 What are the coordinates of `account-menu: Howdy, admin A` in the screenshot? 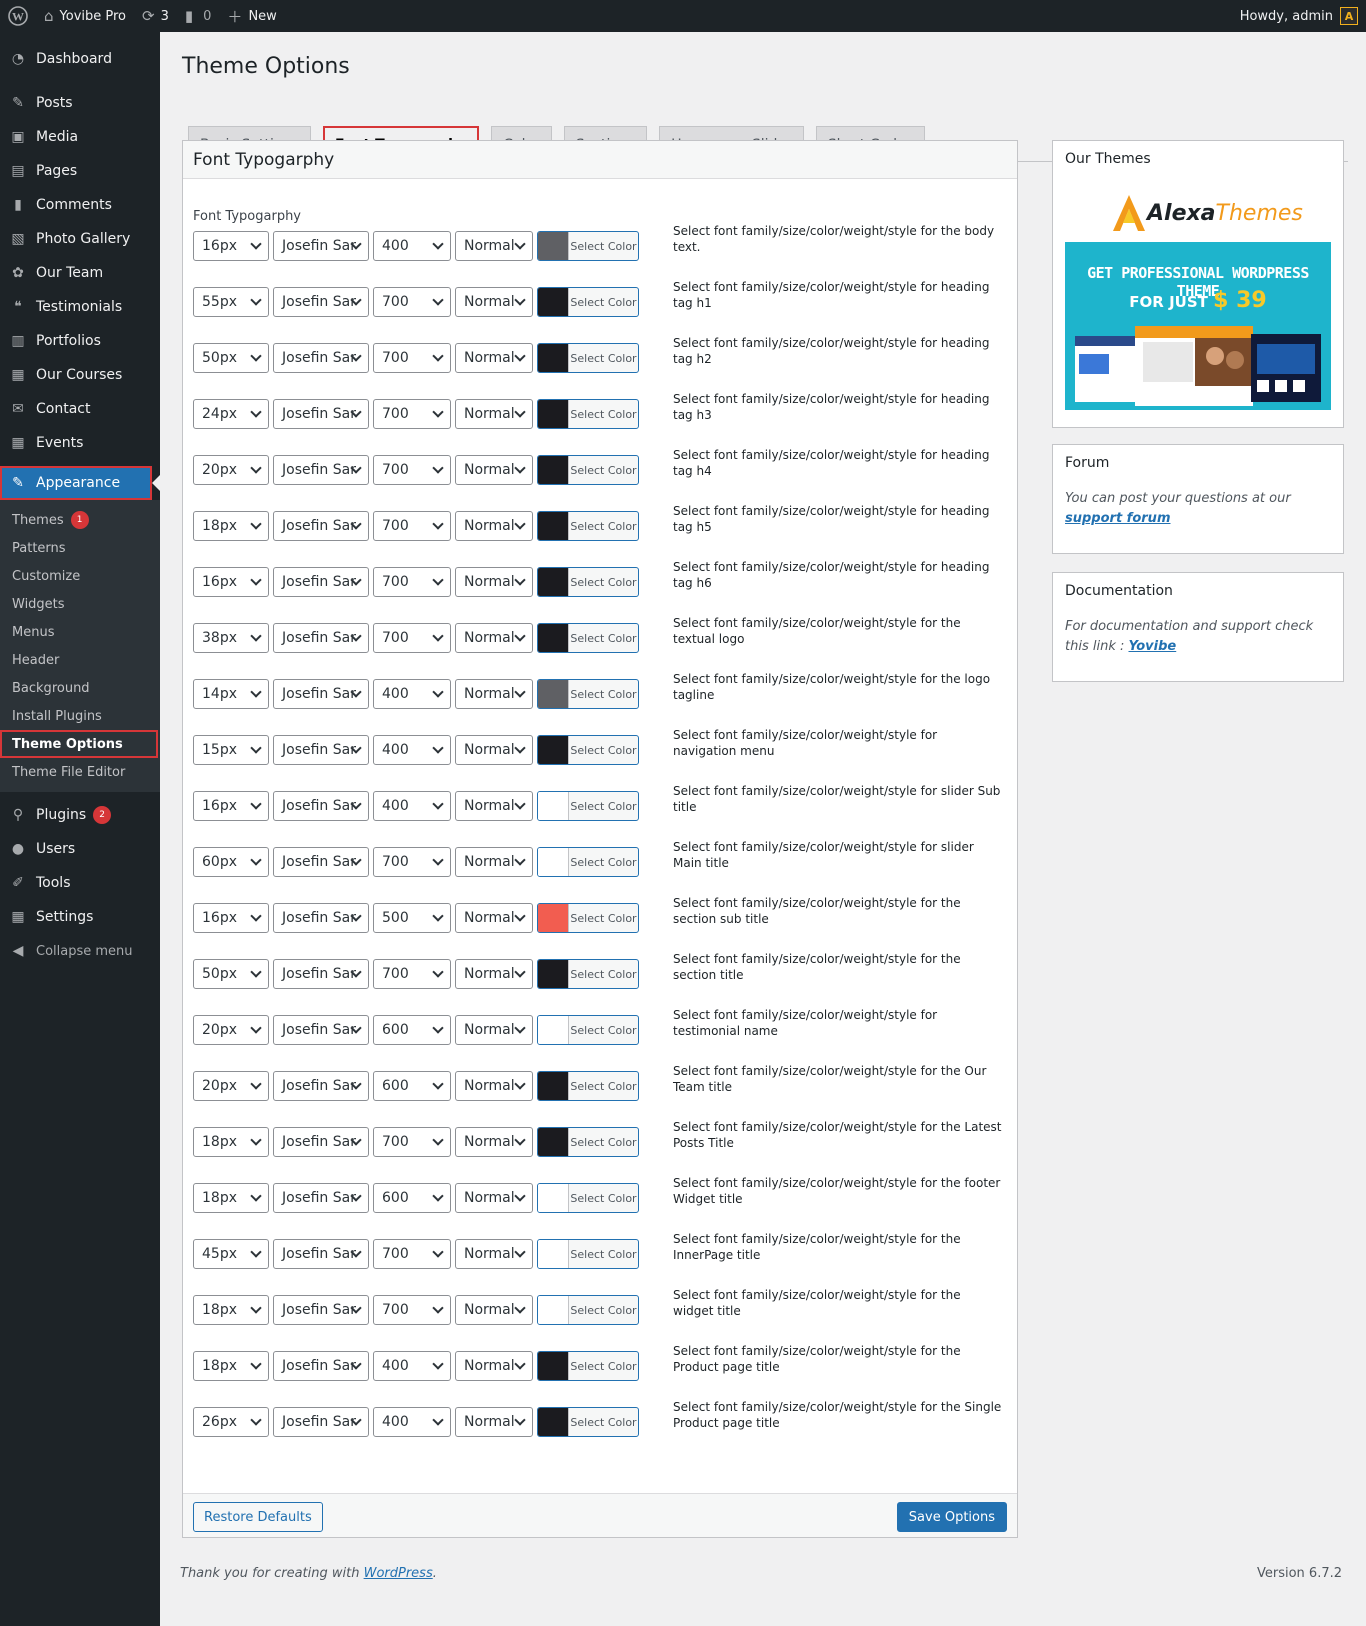 It's located at (1299, 16).